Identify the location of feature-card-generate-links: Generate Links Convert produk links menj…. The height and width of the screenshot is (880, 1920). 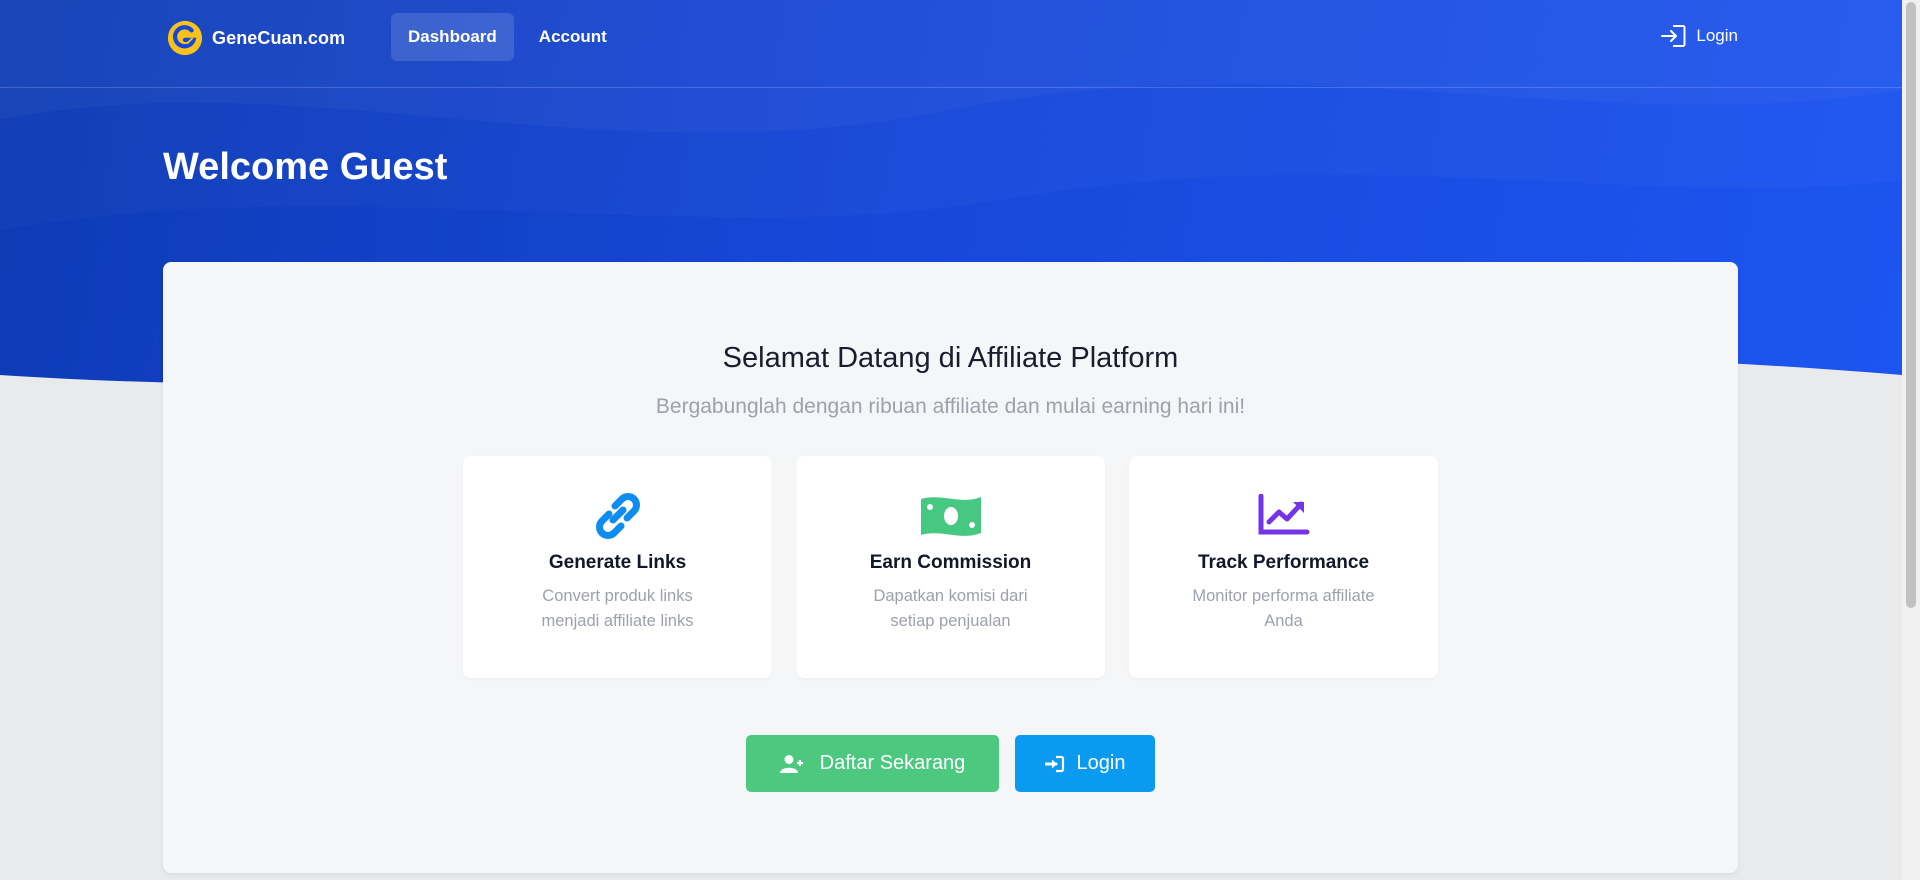
(617, 567).